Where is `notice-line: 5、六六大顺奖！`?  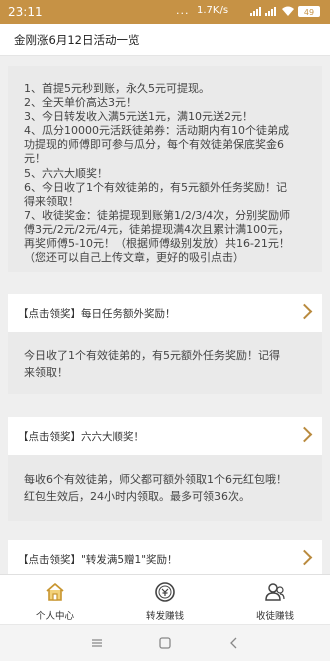 notice-line: 5、六六大顺奖！ is located at coordinates (66, 173).